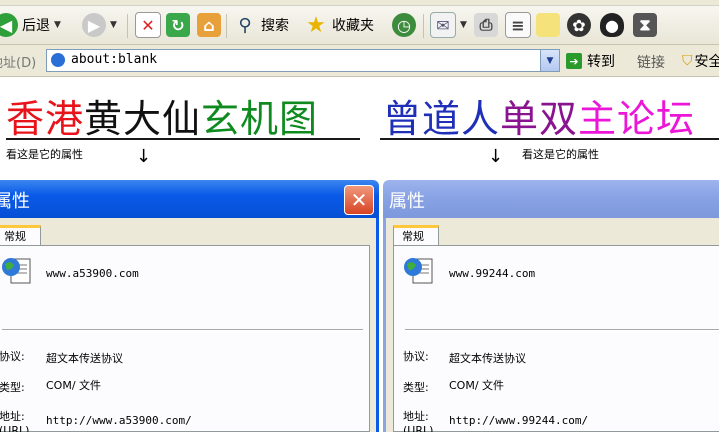 The height and width of the screenshot is (432, 719). What do you see at coordinates (492, 273) in the screenshot?
I see `shortcut-name: www.99244.com` at bounding box center [492, 273].